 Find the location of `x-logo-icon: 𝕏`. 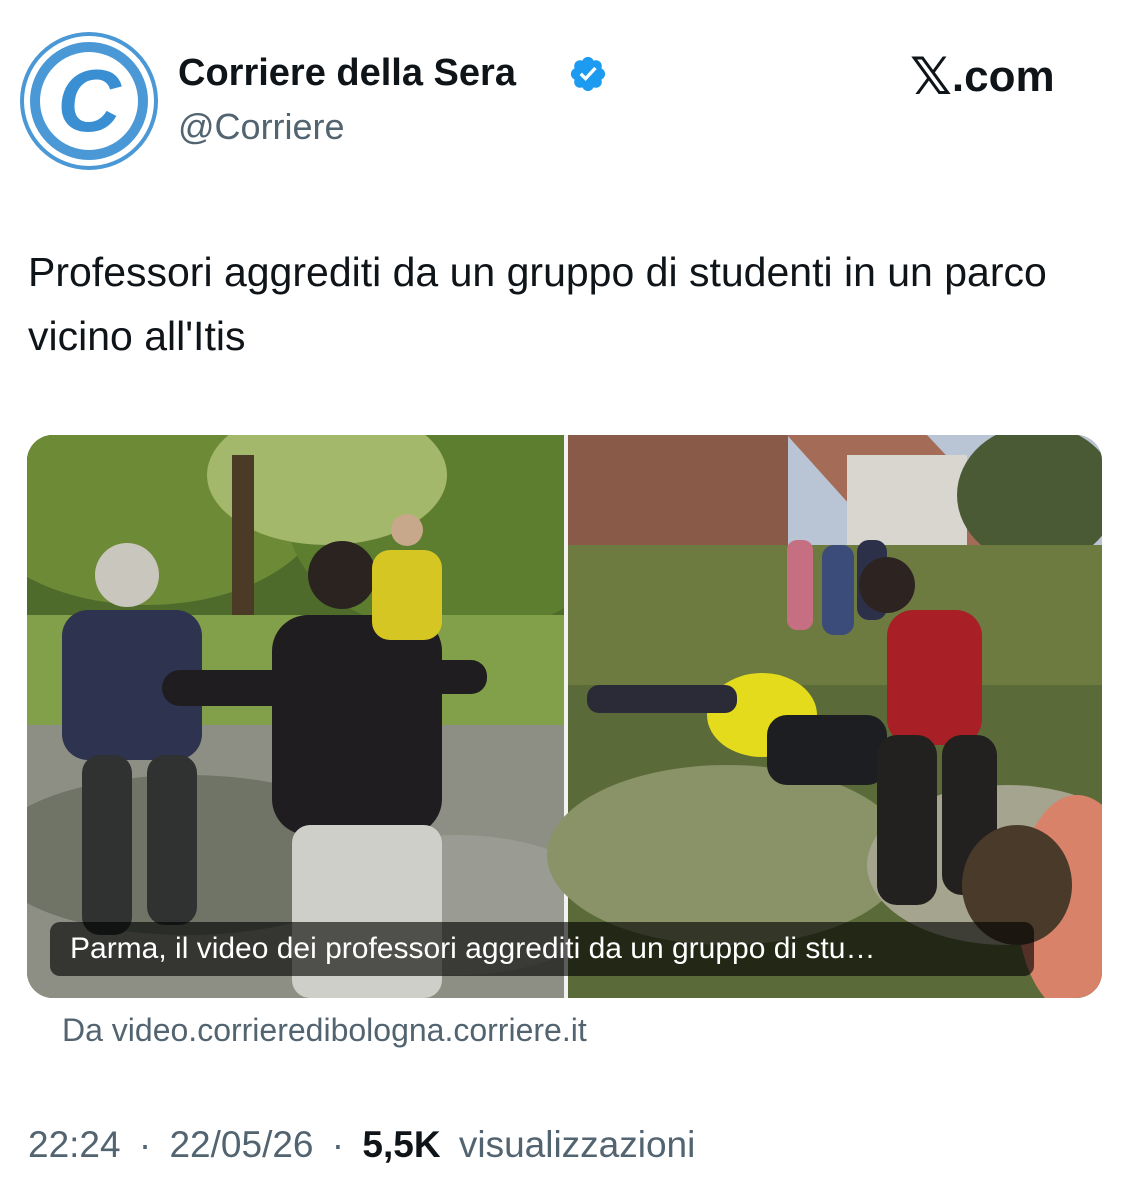

x-logo-icon: 𝕏 is located at coordinates (931, 77).